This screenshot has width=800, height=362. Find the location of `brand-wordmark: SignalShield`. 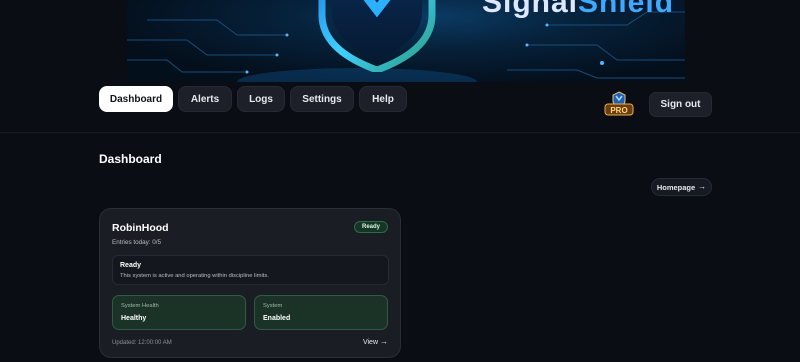

brand-wordmark: SignalShield is located at coordinates (578, 10).